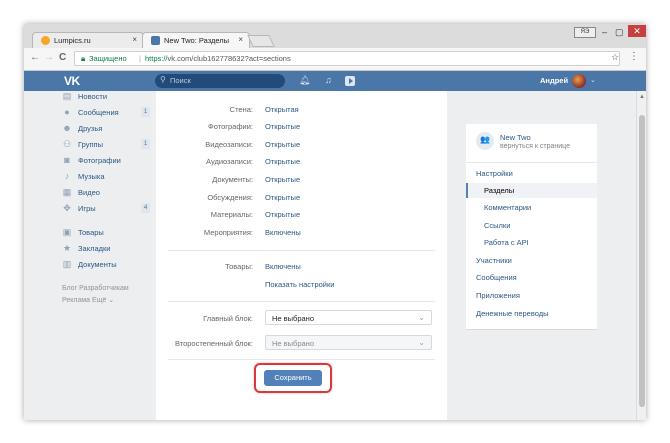  What do you see at coordinates (67, 264) in the screenshot?
I see `documents-icon: ▥` at bounding box center [67, 264].